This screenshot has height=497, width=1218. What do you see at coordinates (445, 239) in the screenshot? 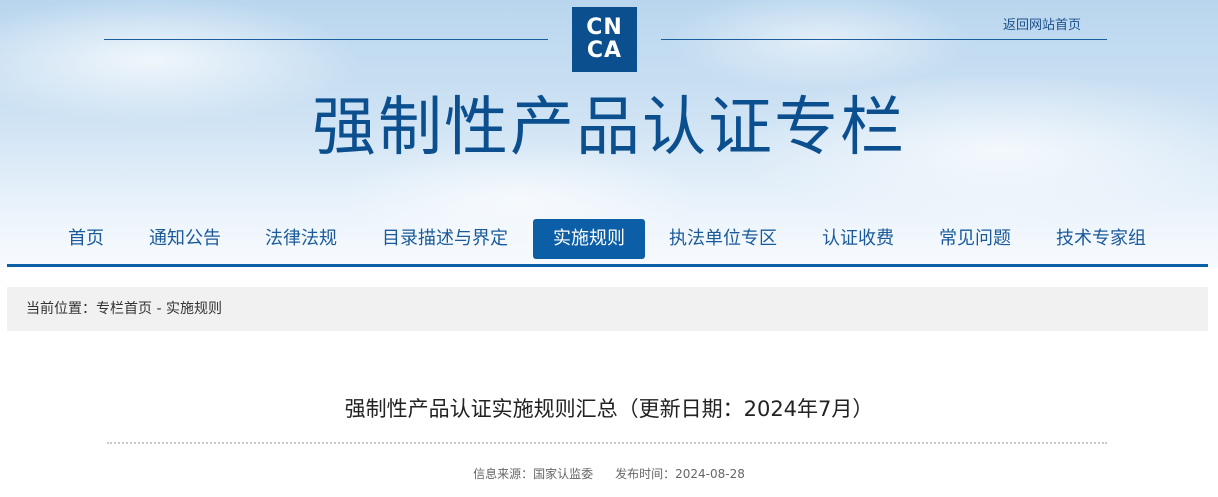
I see `nav-item-catalog: 目录描述与界定` at bounding box center [445, 239].